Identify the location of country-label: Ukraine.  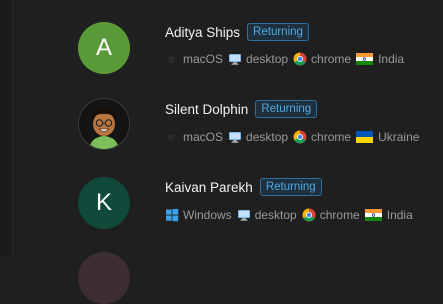
(399, 137).